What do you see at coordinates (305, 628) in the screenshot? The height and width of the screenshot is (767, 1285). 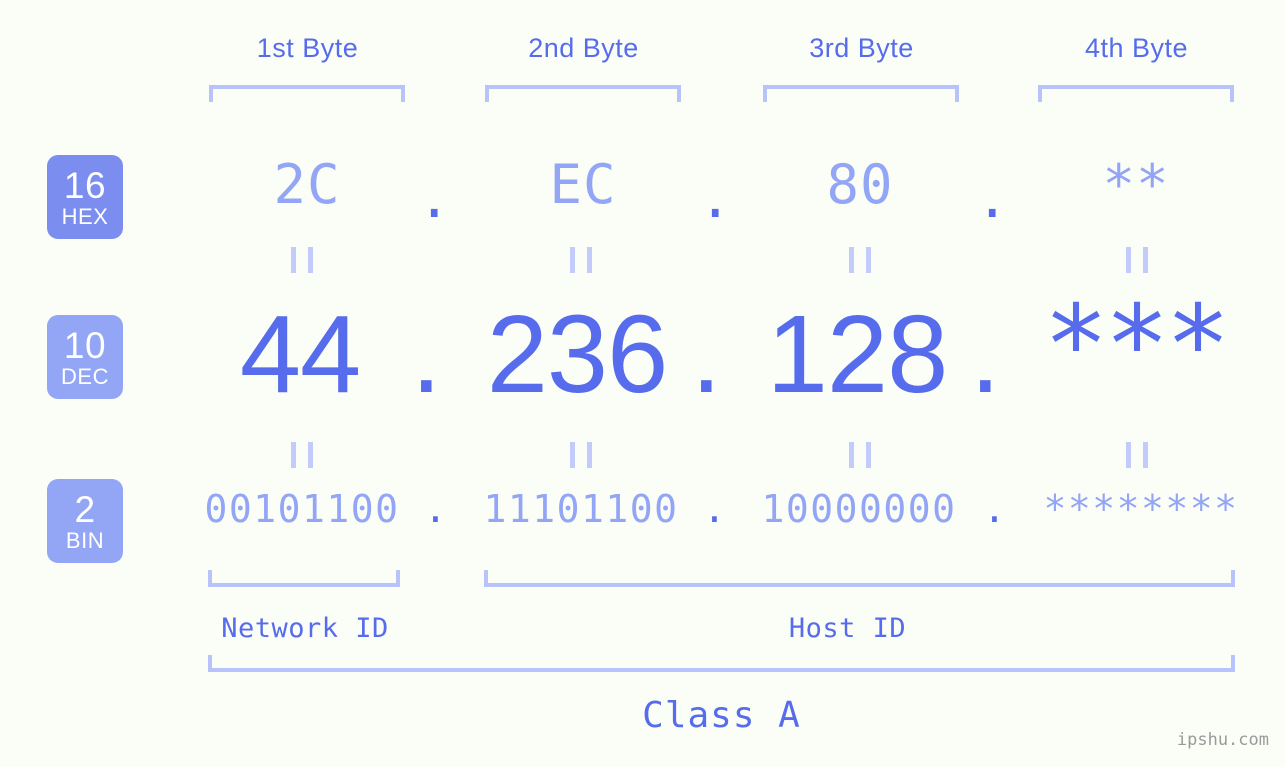 I see `network-id-label: Network ID` at bounding box center [305, 628].